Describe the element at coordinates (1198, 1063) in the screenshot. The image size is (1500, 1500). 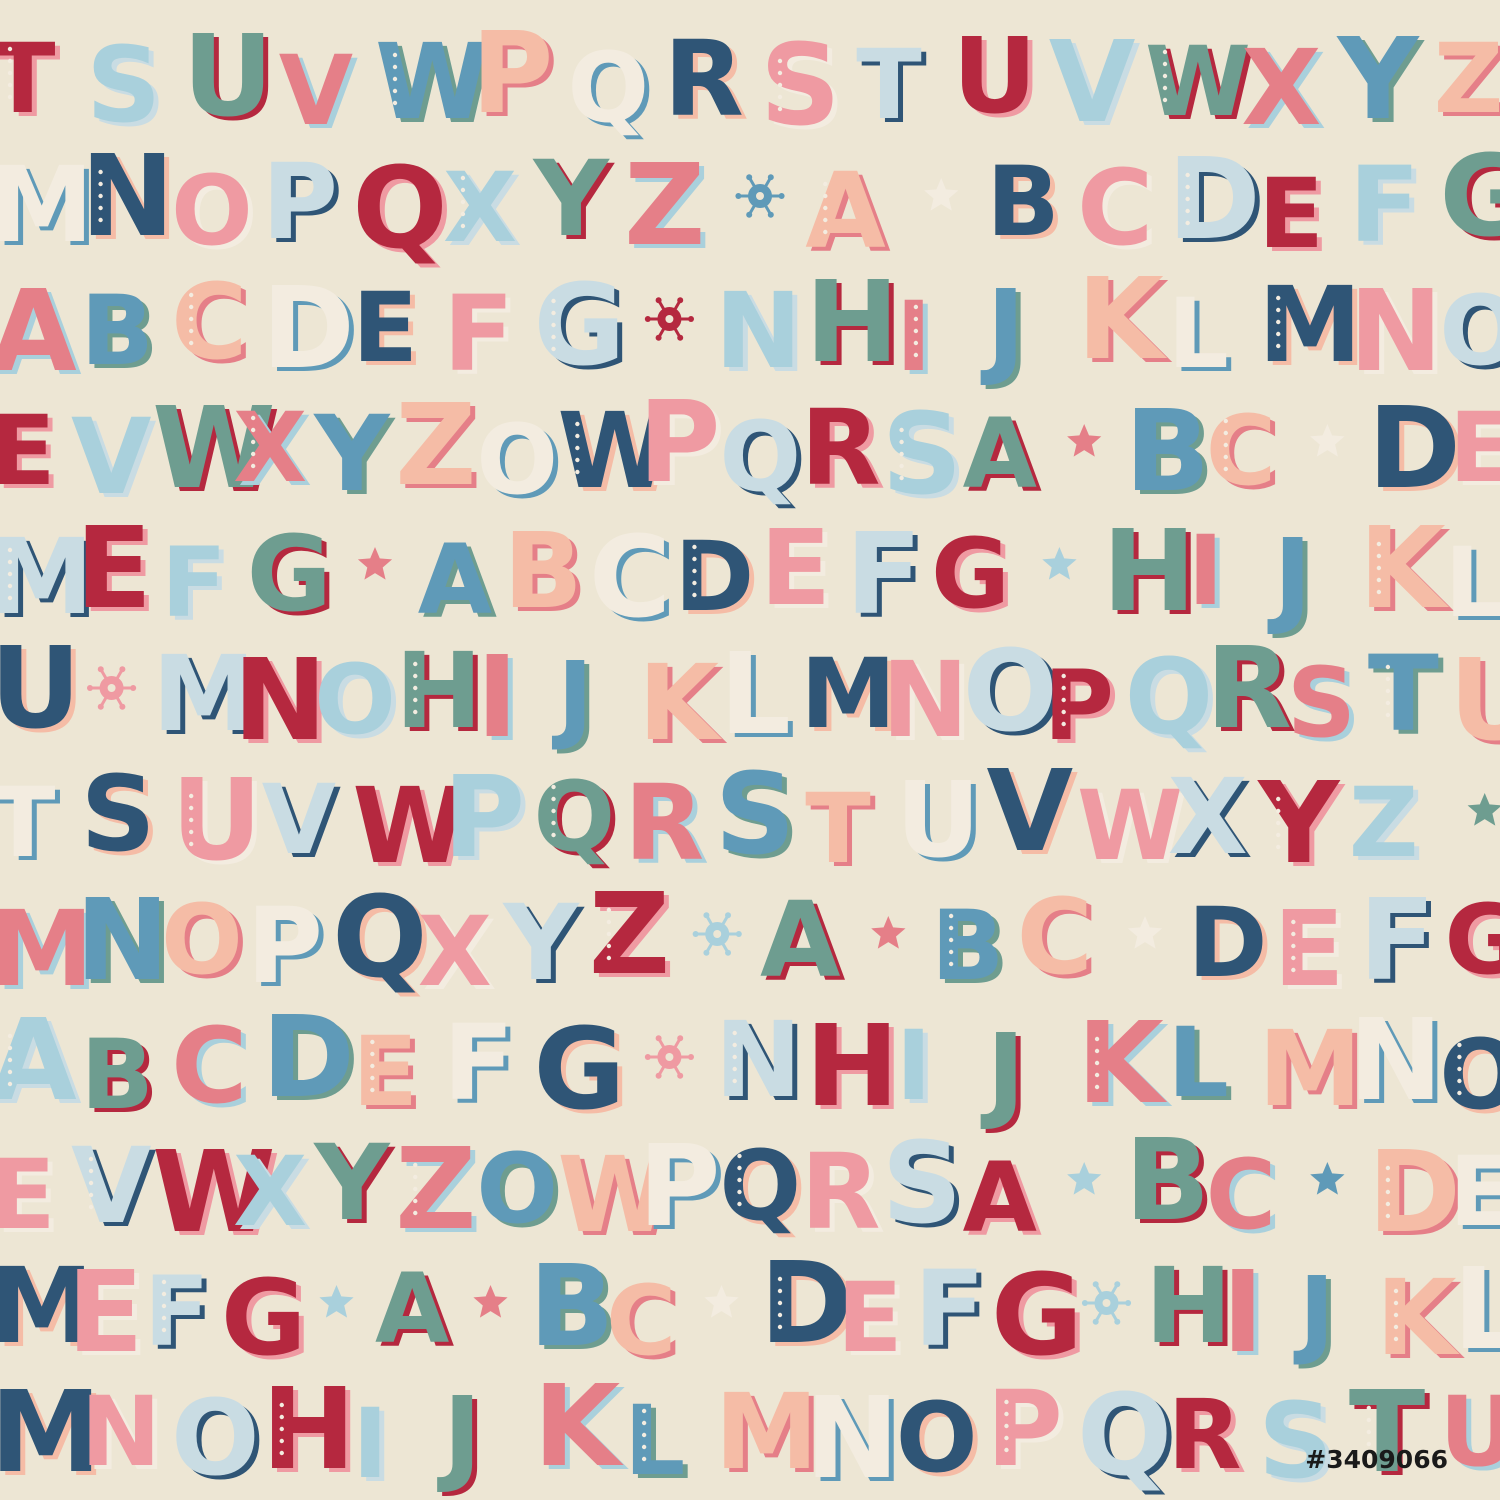
I see `pattern-letter: L` at that location.